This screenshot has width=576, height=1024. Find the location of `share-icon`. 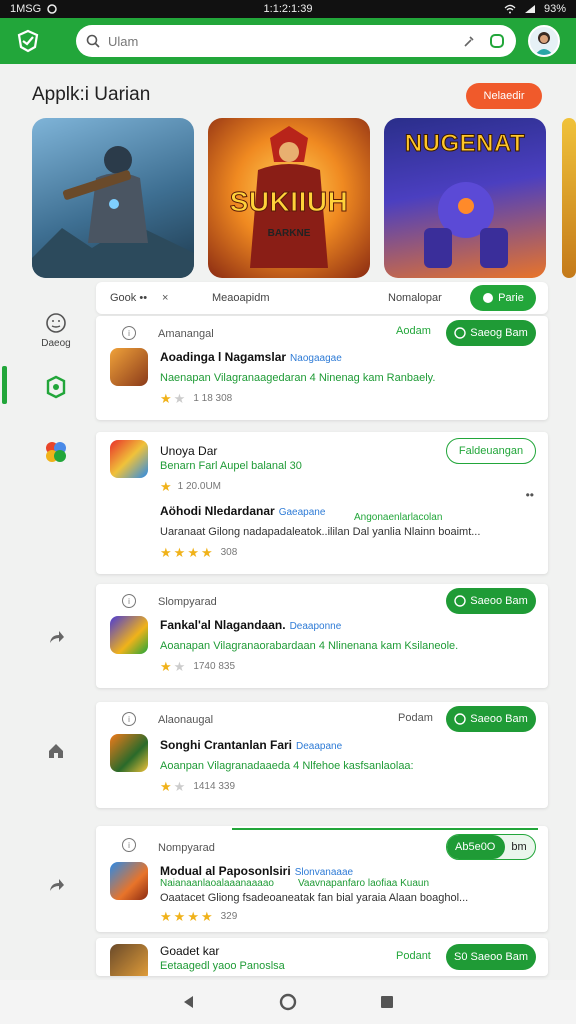

share-icon is located at coordinates (57, 637).